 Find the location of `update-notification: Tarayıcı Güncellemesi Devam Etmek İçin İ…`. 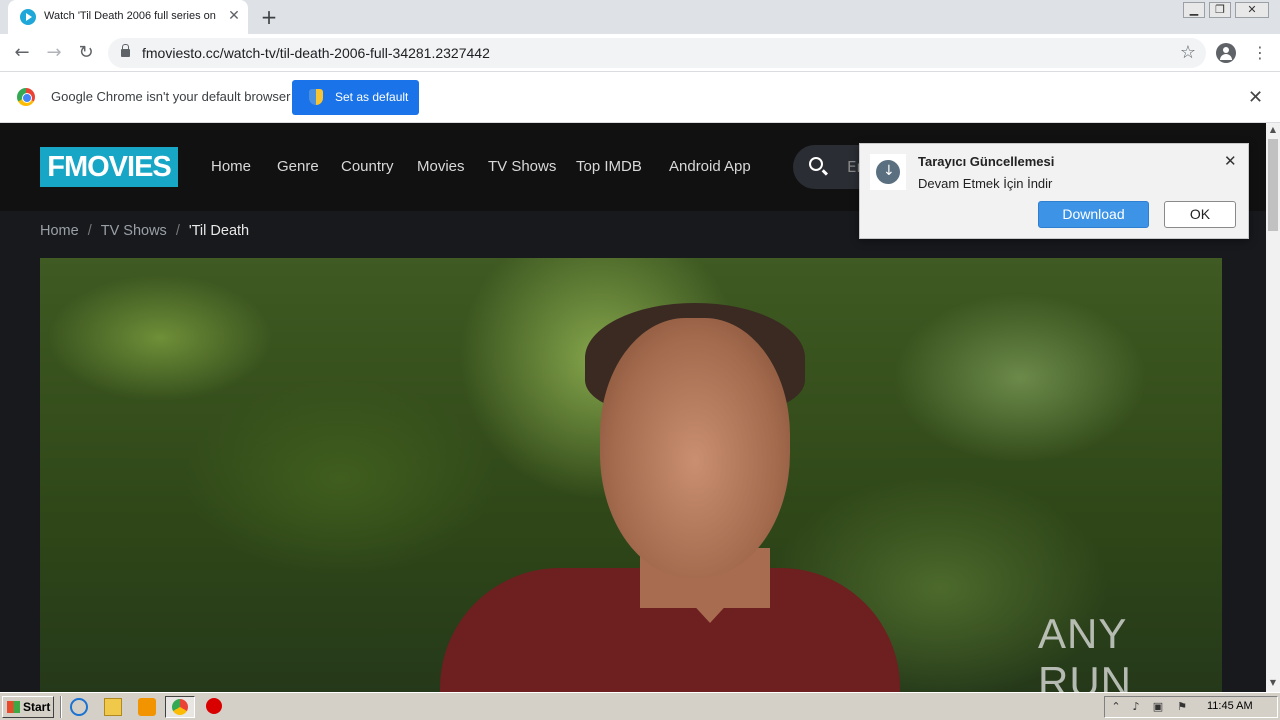

update-notification: Tarayıcı Güncellemesi Devam Etmek İçin İ… is located at coordinates (1054, 191).